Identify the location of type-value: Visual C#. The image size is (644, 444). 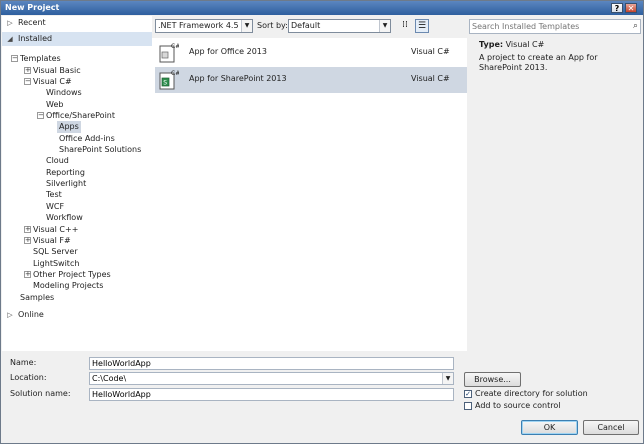
(525, 44).